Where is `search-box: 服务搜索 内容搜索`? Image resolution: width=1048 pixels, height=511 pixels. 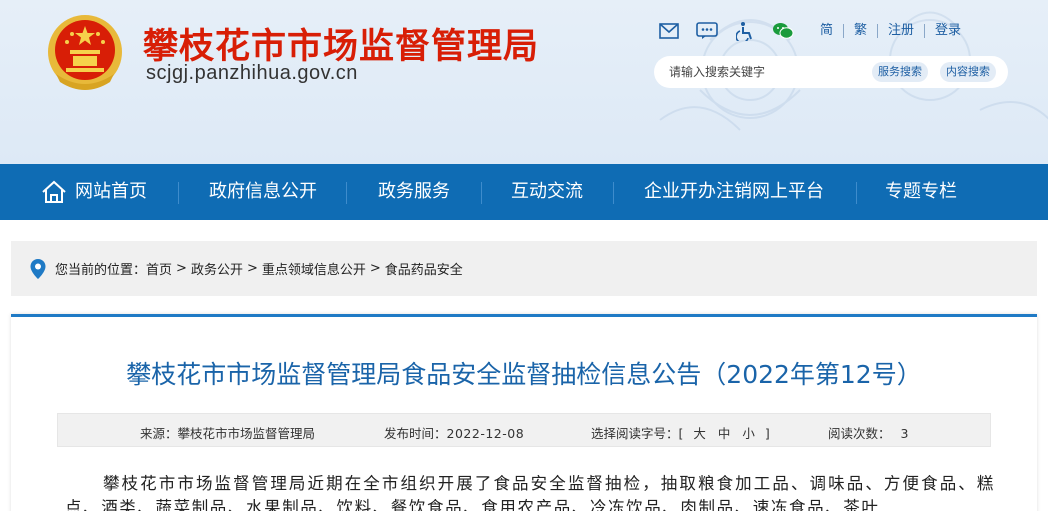 search-box: 服务搜索 内容搜索 is located at coordinates (831, 72).